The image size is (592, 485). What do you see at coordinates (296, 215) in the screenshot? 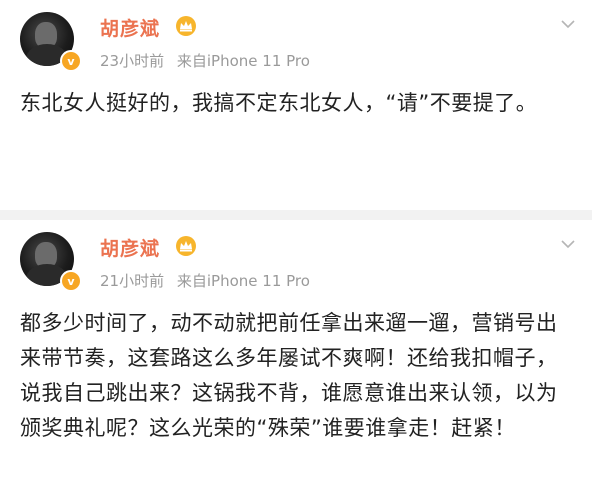
I see `divider` at bounding box center [296, 215].